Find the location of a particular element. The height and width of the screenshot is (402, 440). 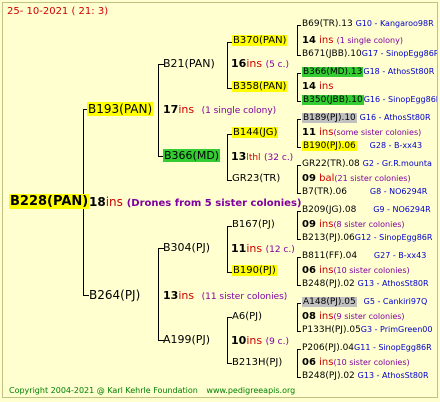

root-label: B228(PAN) is located at coordinates (49, 201).